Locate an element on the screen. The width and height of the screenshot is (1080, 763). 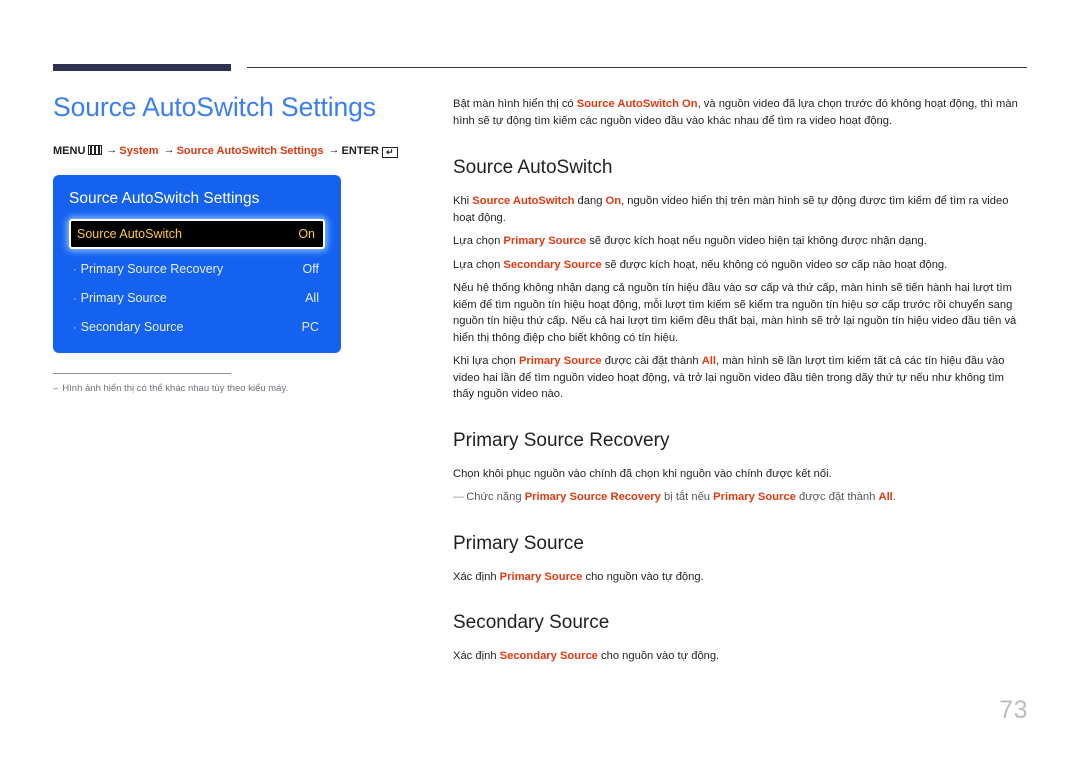
s3-p1-a: Xác định is located at coordinates (476, 576).